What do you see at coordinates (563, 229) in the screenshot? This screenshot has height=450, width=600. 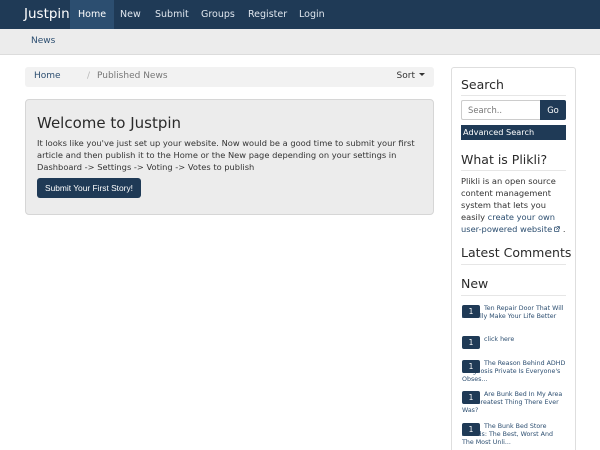 I see `about-suffix: .` at bounding box center [563, 229].